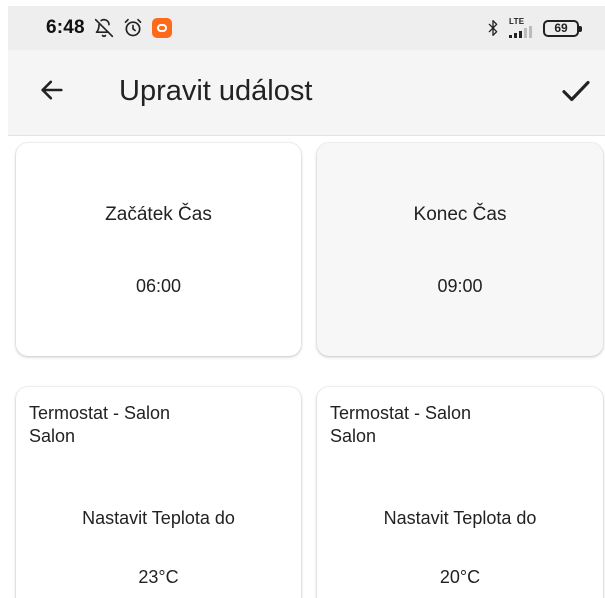  I want to click on app-notification-icon, so click(161, 28).